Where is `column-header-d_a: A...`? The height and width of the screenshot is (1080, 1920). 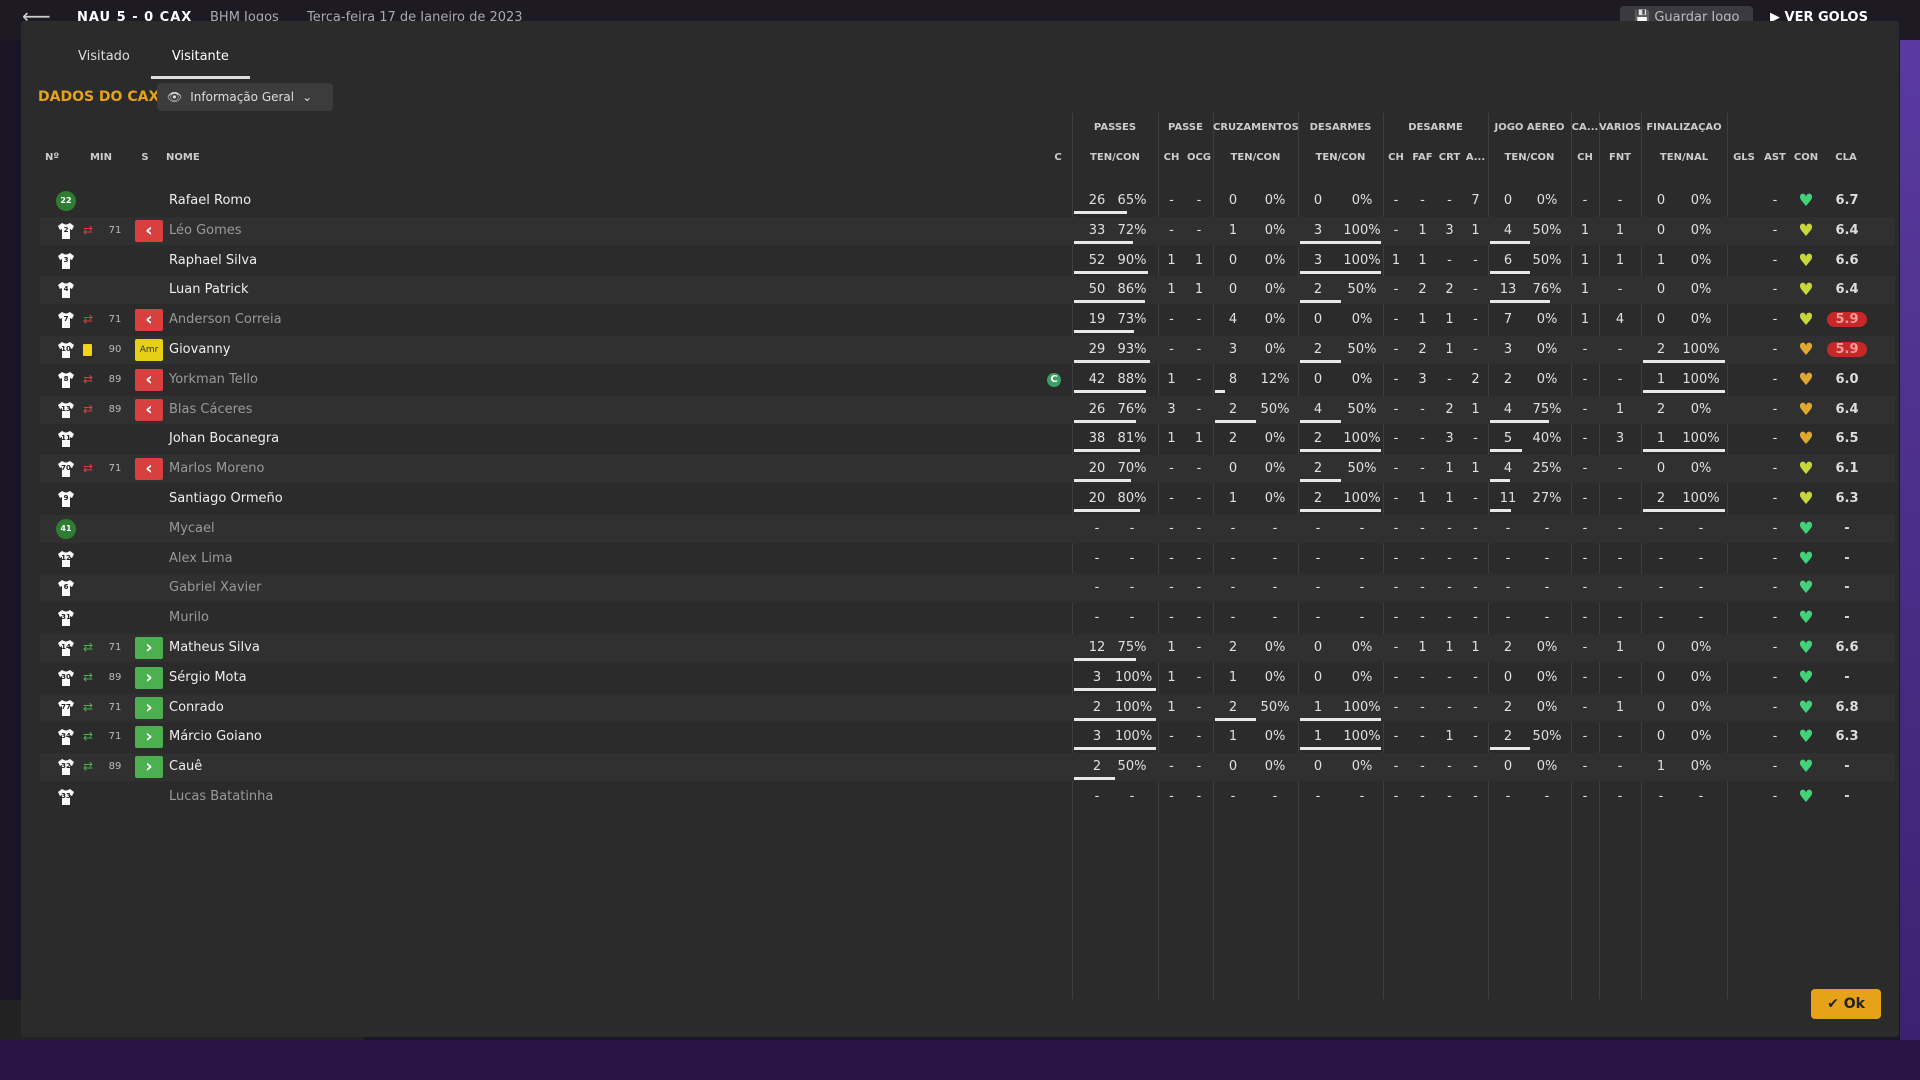
column-header-d_a: A... is located at coordinates (1475, 157).